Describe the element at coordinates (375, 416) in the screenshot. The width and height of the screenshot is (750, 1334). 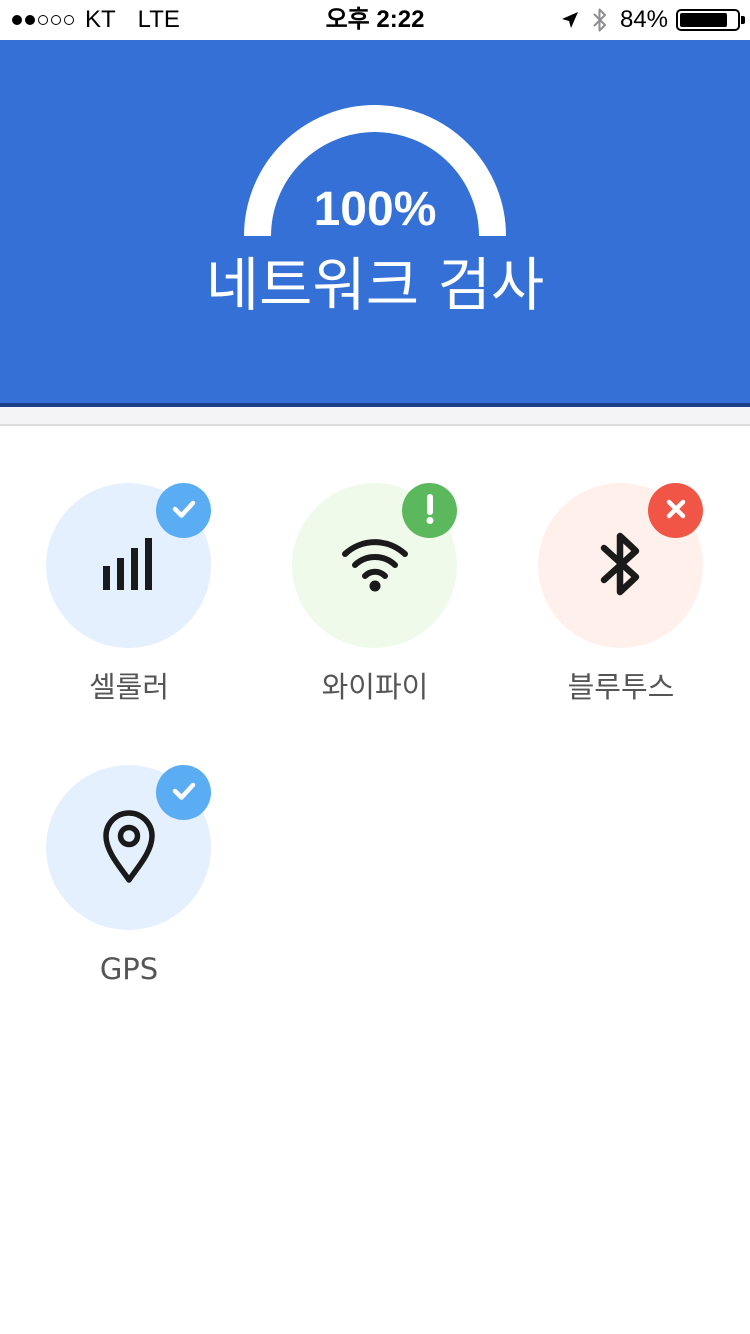
I see `section-divider` at that location.